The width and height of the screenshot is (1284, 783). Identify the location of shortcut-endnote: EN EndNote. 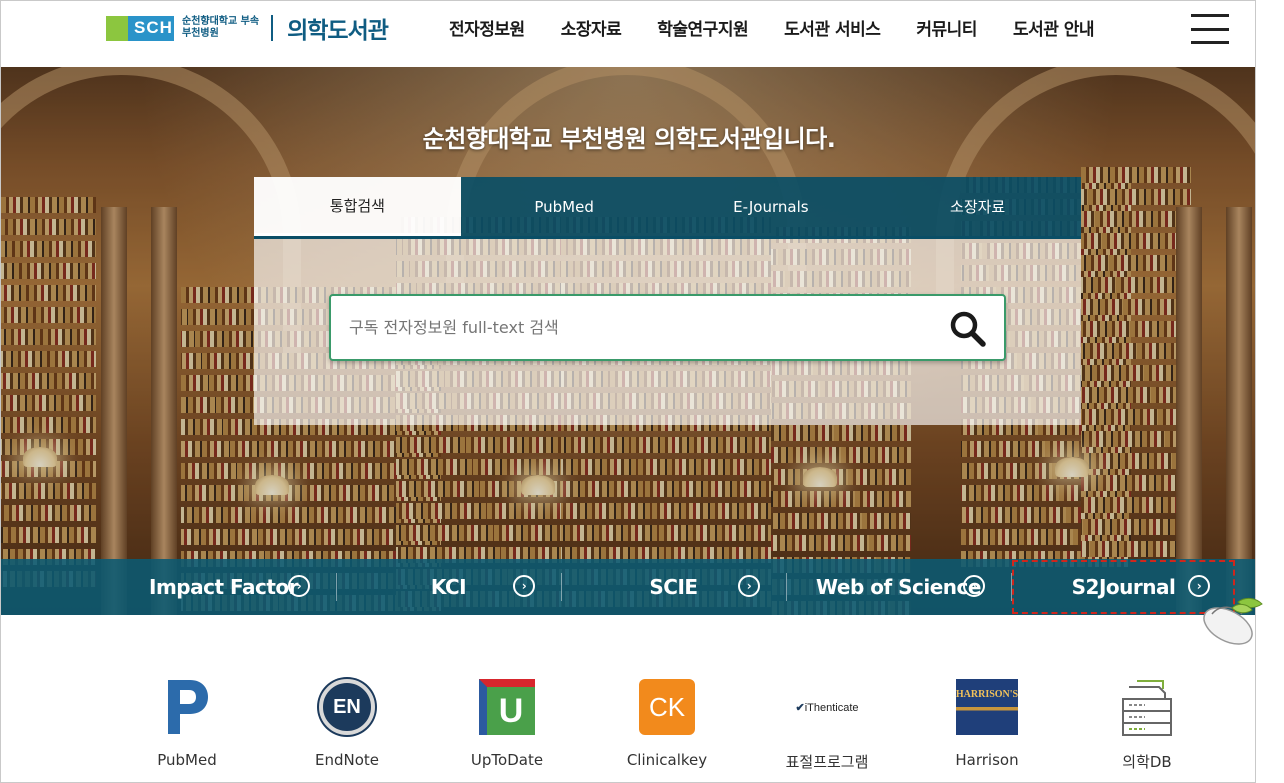
(347, 724).